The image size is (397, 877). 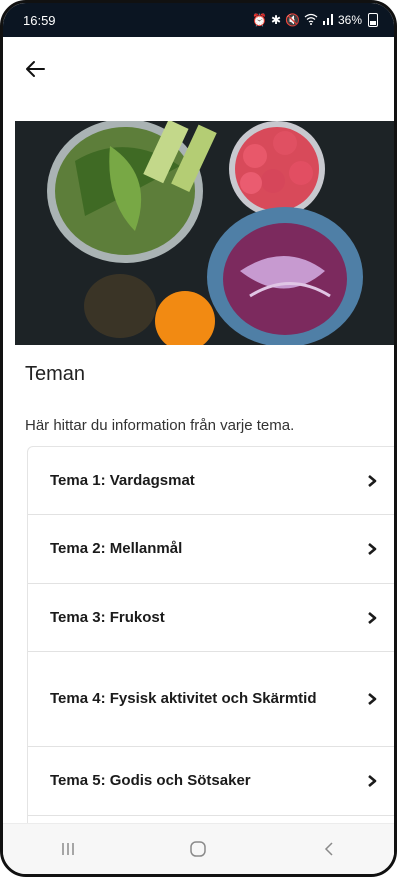 I want to click on topic-item-4: Tema 4: Fysisk aktivitet och Skärmtid, so click(x=211, y=699).